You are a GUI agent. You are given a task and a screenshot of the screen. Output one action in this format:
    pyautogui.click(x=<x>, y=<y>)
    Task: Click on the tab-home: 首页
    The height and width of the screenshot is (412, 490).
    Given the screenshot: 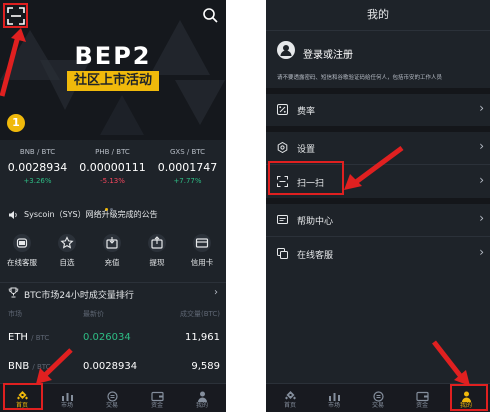 What is the action you would take?
    pyautogui.click(x=290, y=398)
    